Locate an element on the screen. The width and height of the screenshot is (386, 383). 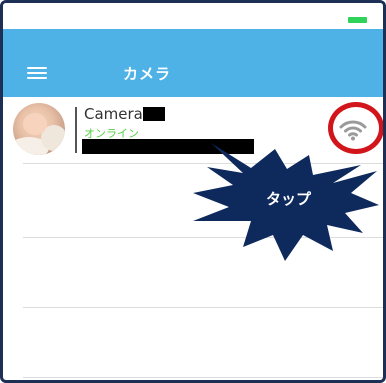
camera-name: Camera is located at coordinates (113, 114).